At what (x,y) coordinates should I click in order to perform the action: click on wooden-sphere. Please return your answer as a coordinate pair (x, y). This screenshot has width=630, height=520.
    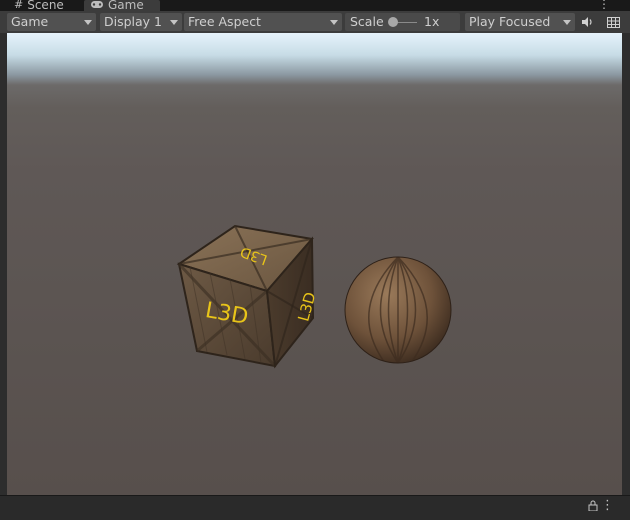
    Looking at the image, I should click on (398, 310).